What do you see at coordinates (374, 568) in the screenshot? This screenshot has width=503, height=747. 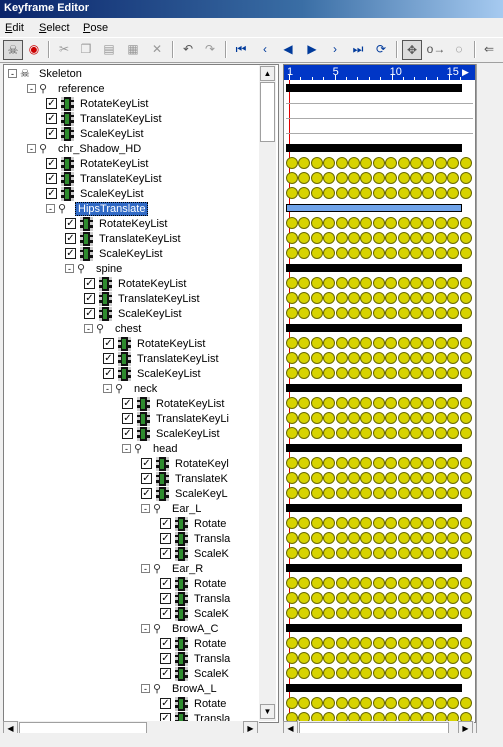 I see `bone-range-bar` at bounding box center [374, 568].